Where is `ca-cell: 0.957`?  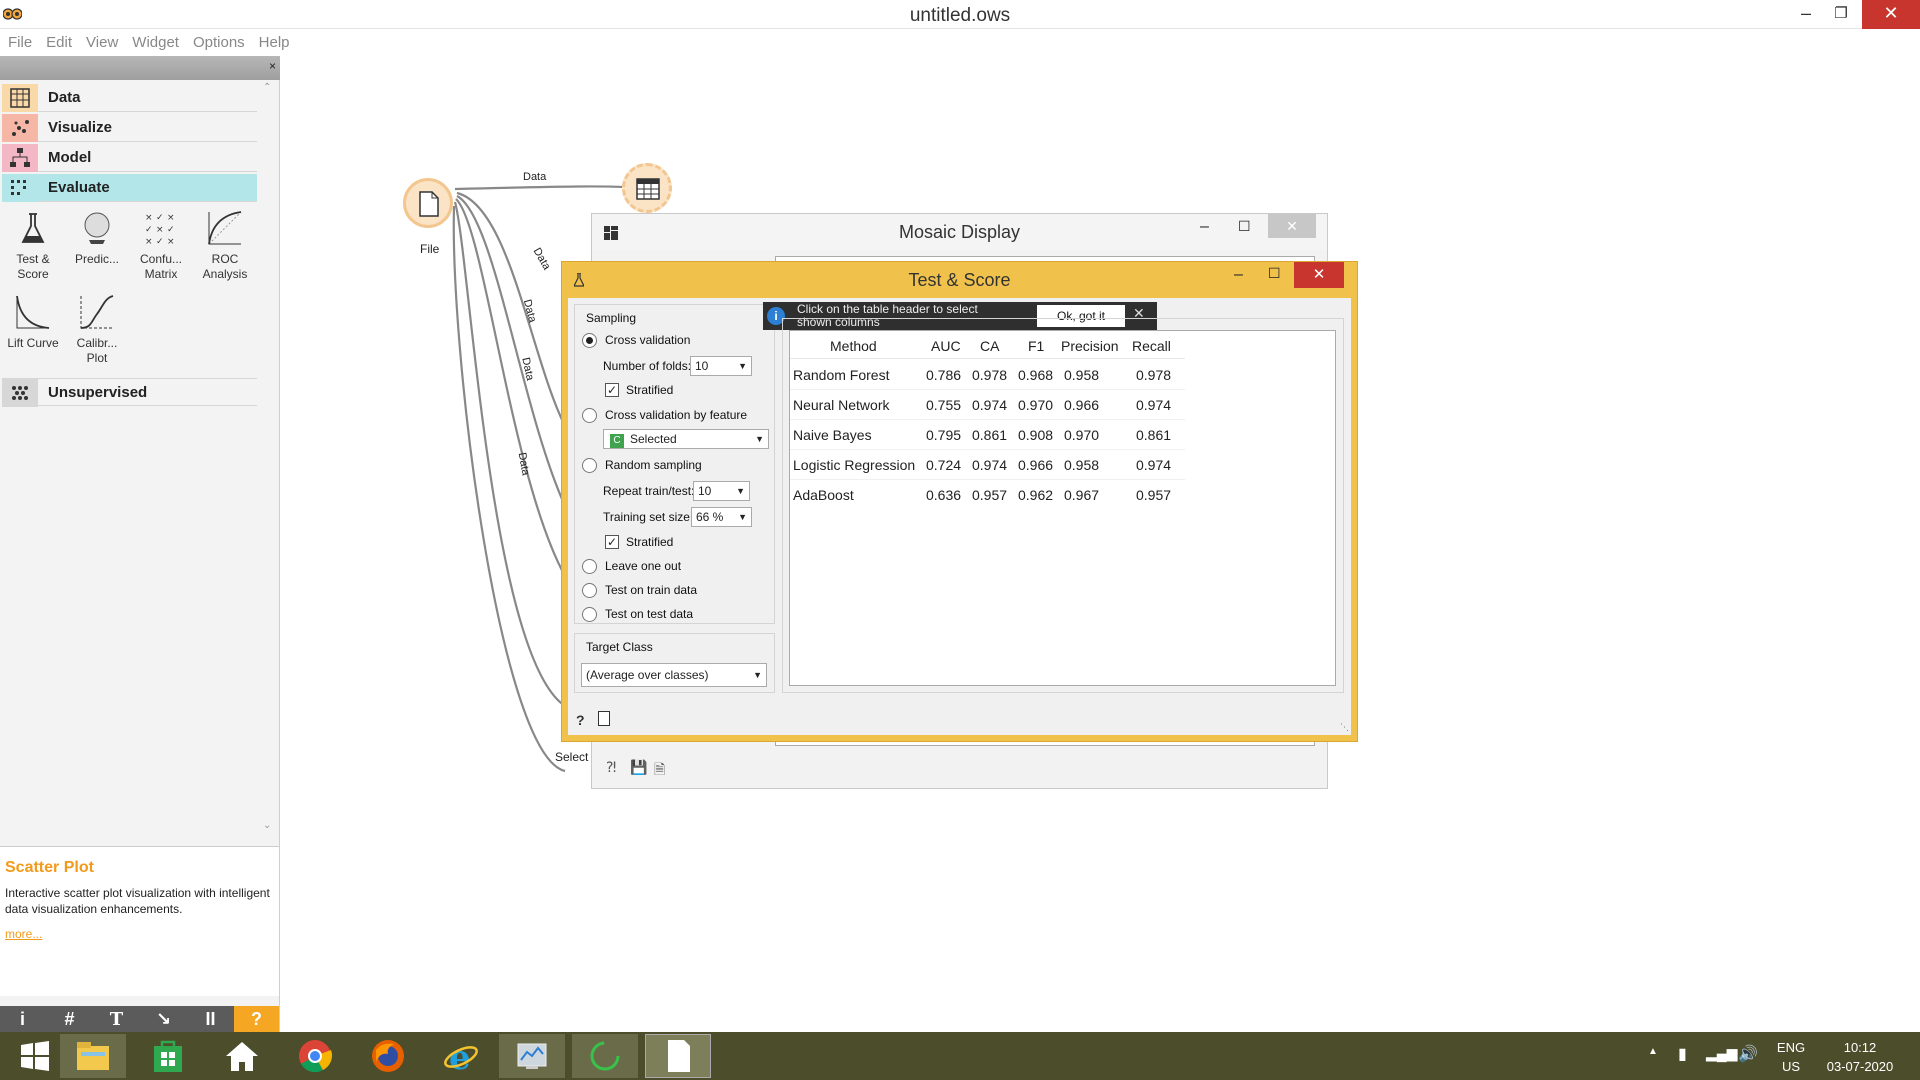
ca-cell: 0.957 is located at coordinates (990, 495).